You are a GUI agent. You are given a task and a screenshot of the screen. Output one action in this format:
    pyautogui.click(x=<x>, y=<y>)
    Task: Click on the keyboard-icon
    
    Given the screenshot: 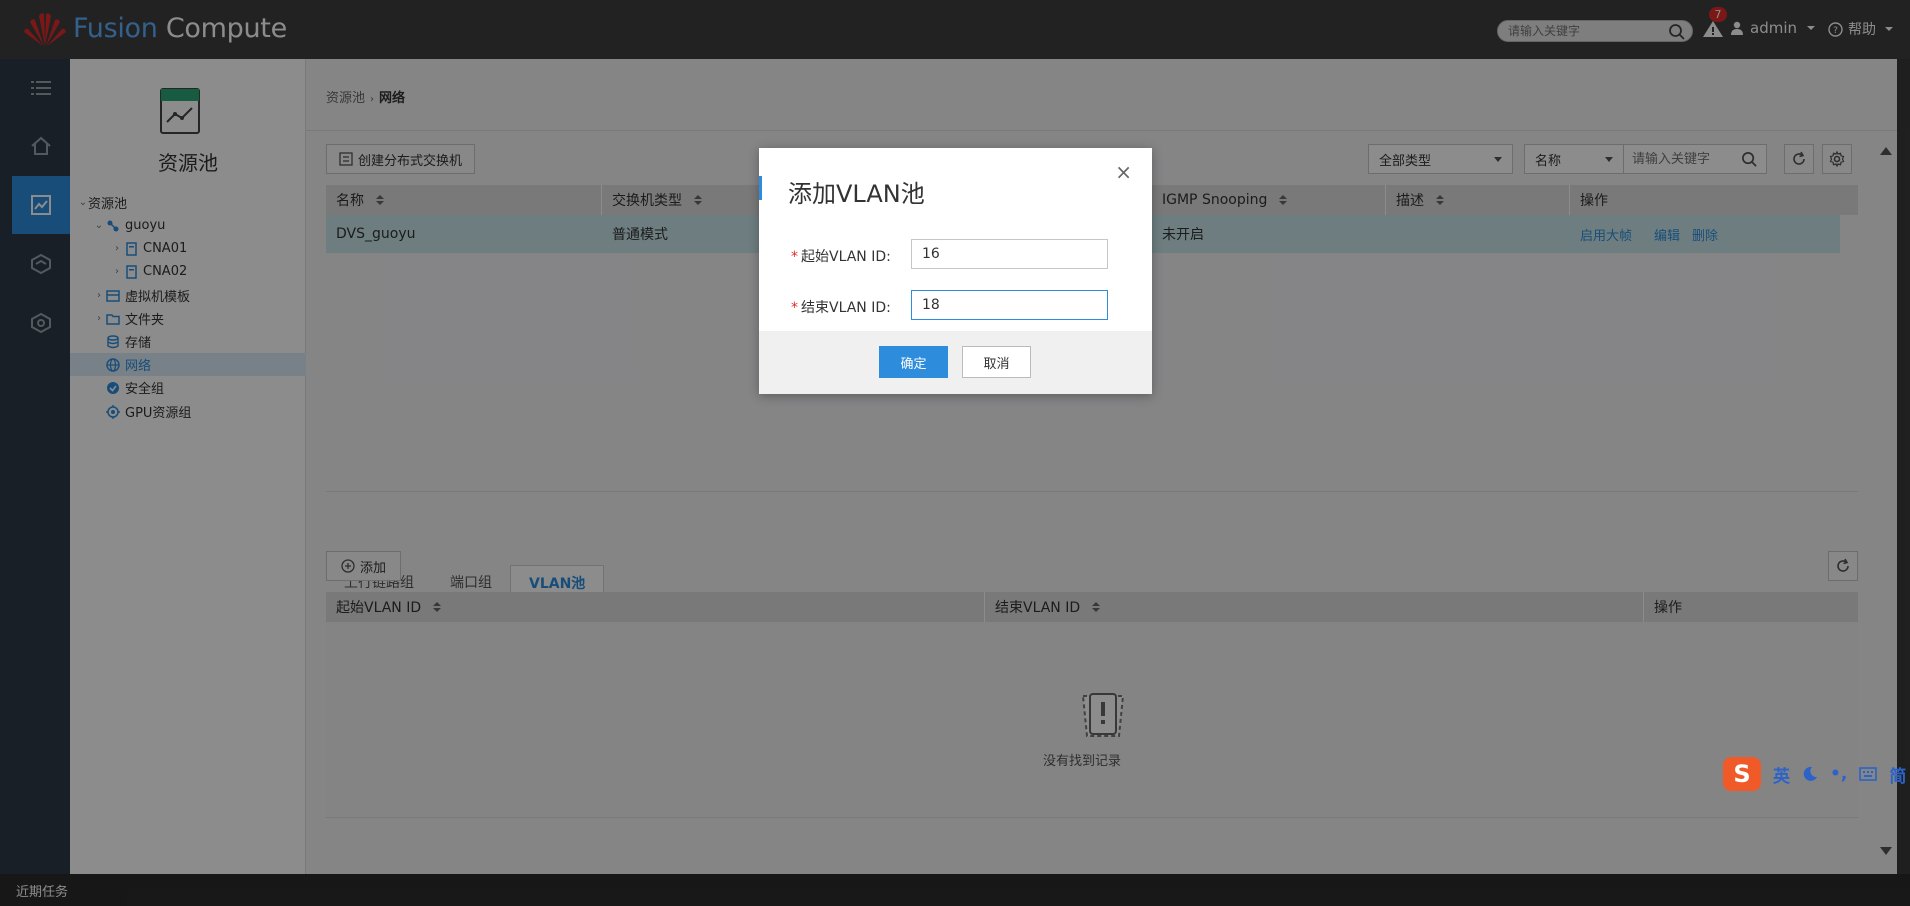 What is the action you would take?
    pyautogui.click(x=1868, y=774)
    